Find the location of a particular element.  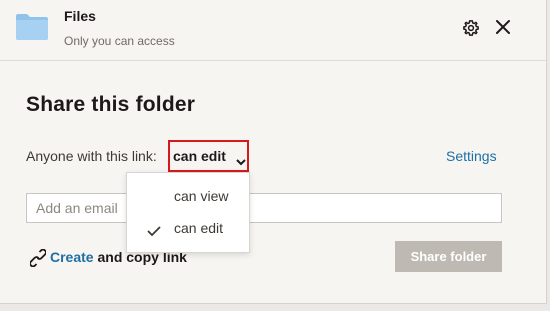

close-icon is located at coordinates (503, 29).